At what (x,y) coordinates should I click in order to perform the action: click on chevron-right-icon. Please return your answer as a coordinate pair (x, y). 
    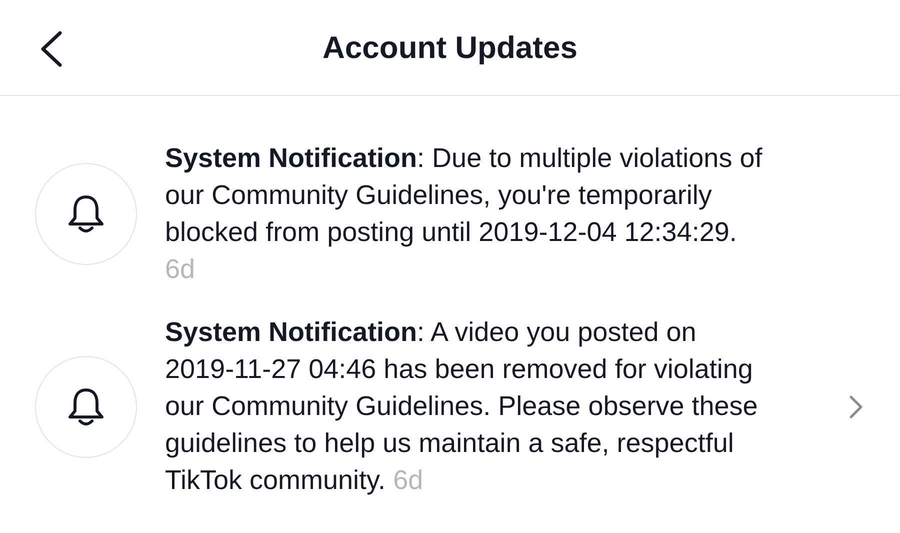
    Looking at the image, I should click on (856, 407).